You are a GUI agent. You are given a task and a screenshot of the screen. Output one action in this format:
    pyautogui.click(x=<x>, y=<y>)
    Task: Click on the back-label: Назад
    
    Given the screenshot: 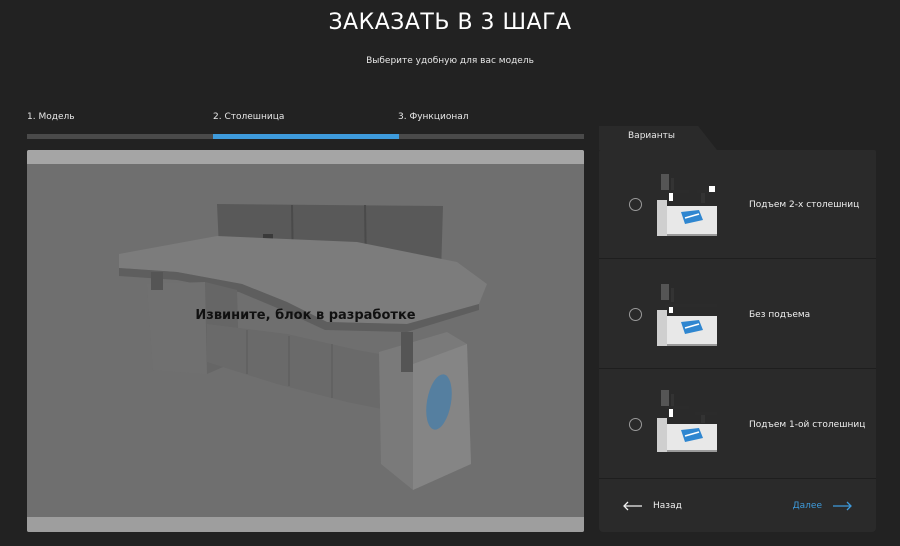 What is the action you would take?
    pyautogui.click(x=667, y=506)
    